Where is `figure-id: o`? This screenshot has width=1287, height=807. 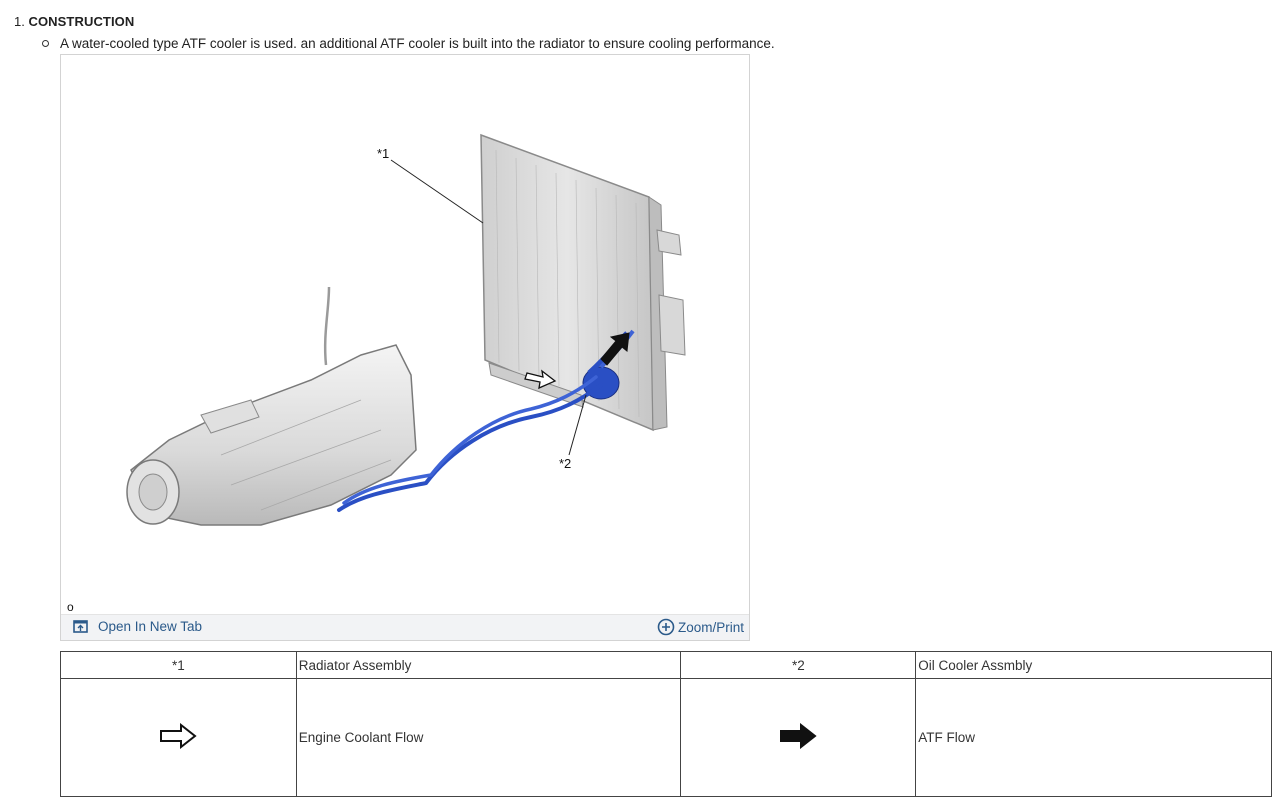
figure-id: o is located at coordinates (70, 607).